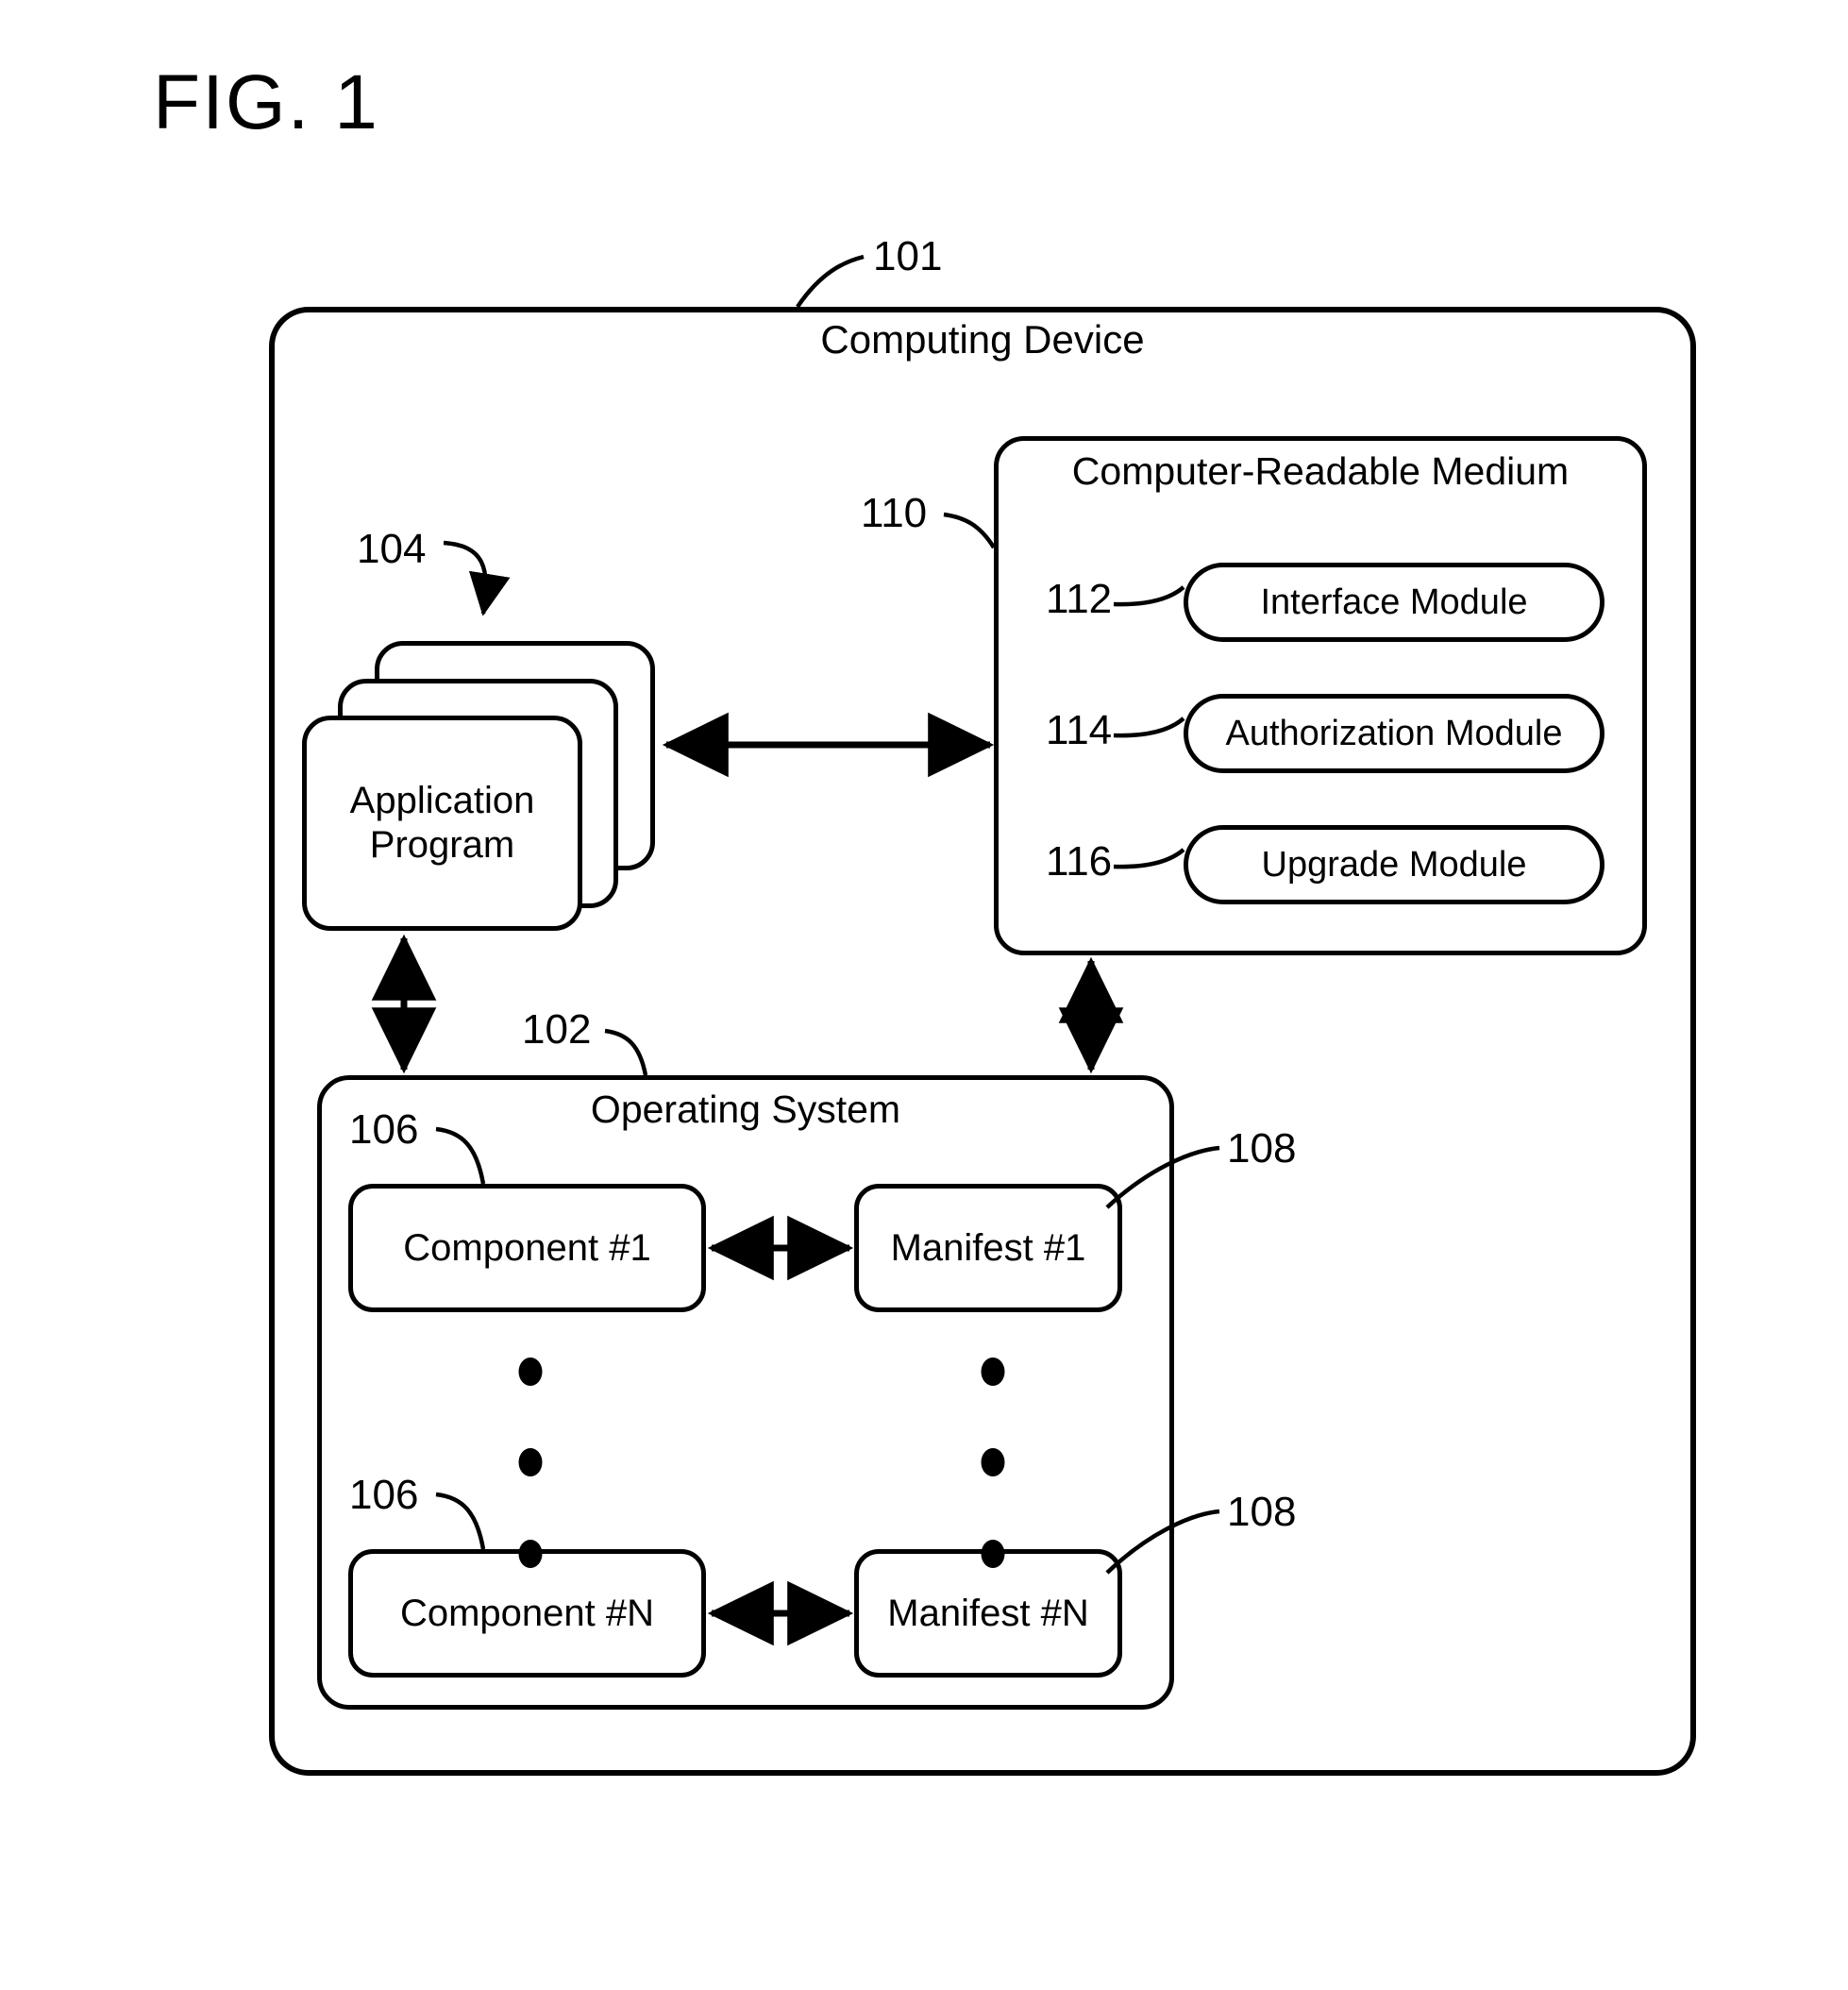 The image size is (1848, 1990). Describe the element at coordinates (1320, 471) in the screenshot. I see `computer-readable-medium-title: Computer-Readable Medium` at that location.